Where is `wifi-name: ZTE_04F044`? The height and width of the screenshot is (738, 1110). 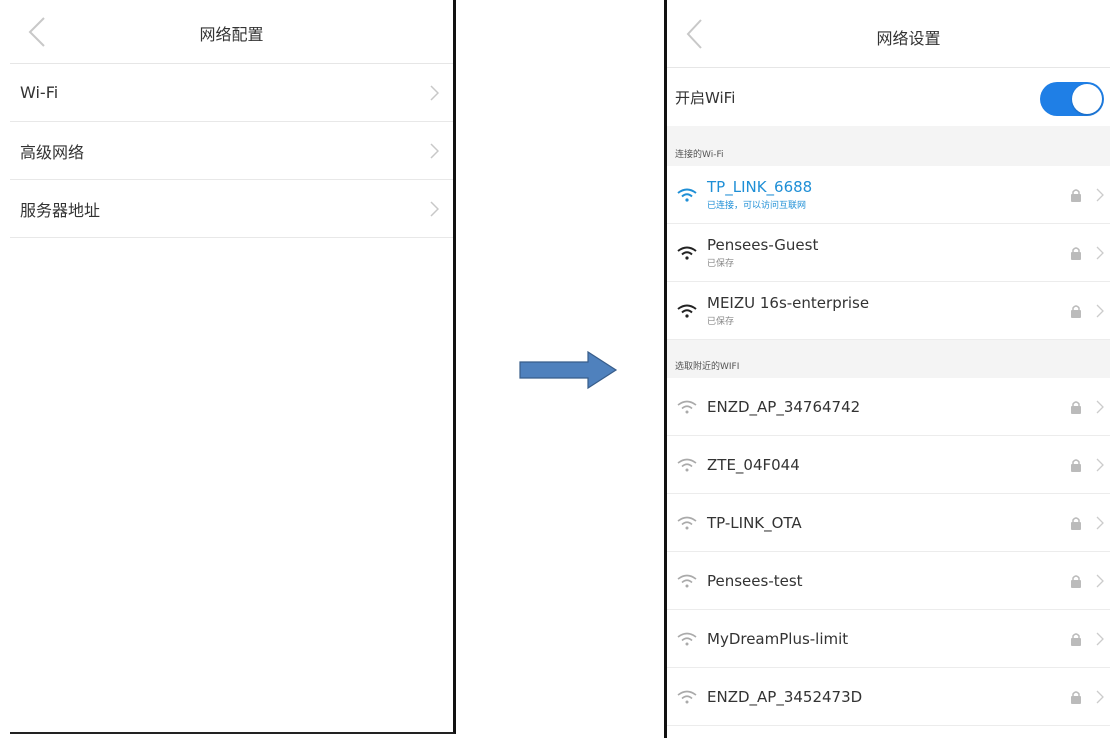 wifi-name: ZTE_04F044 is located at coordinates (753, 464).